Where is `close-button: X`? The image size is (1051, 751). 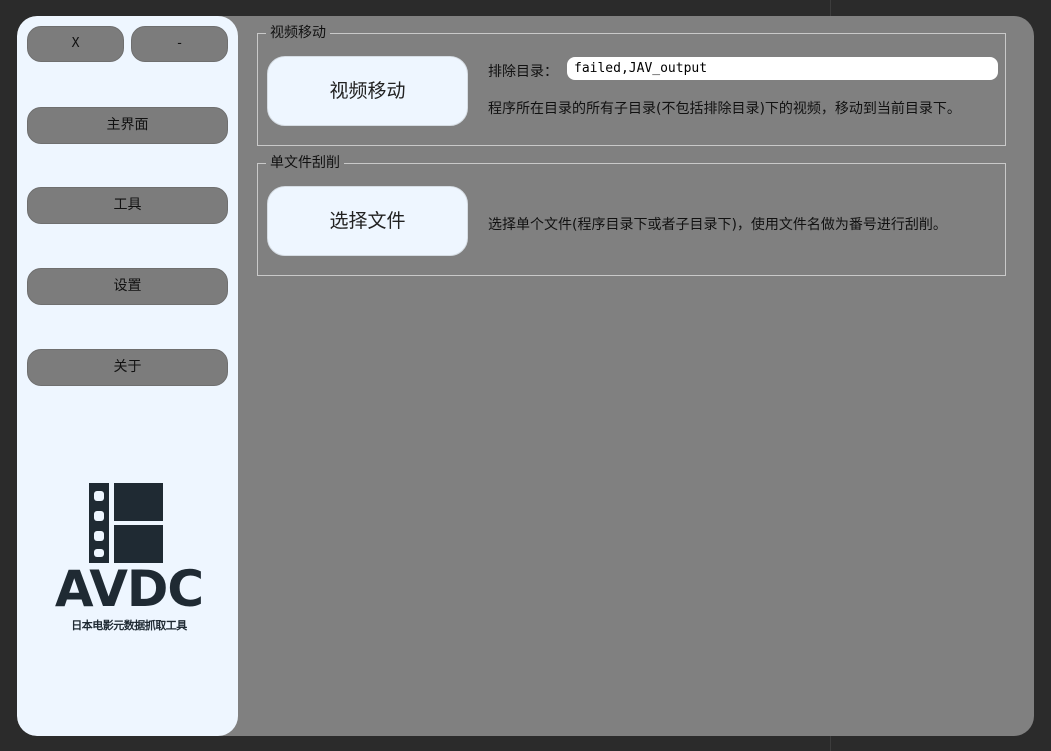 close-button: X is located at coordinates (75, 44).